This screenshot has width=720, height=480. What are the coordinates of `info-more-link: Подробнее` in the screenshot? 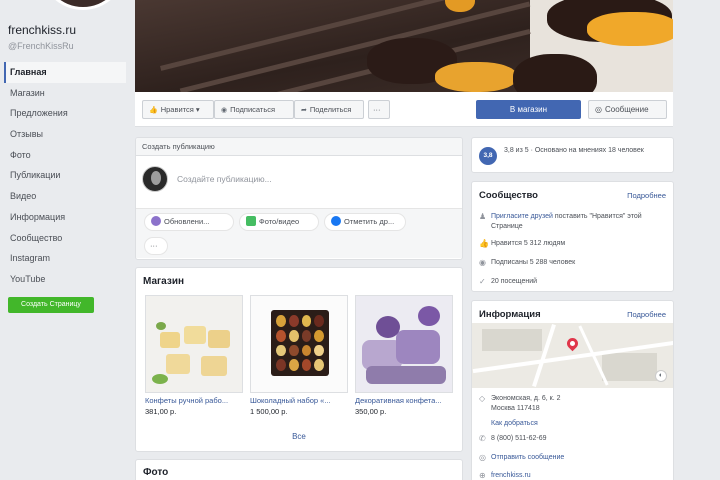 It's located at (646, 314).